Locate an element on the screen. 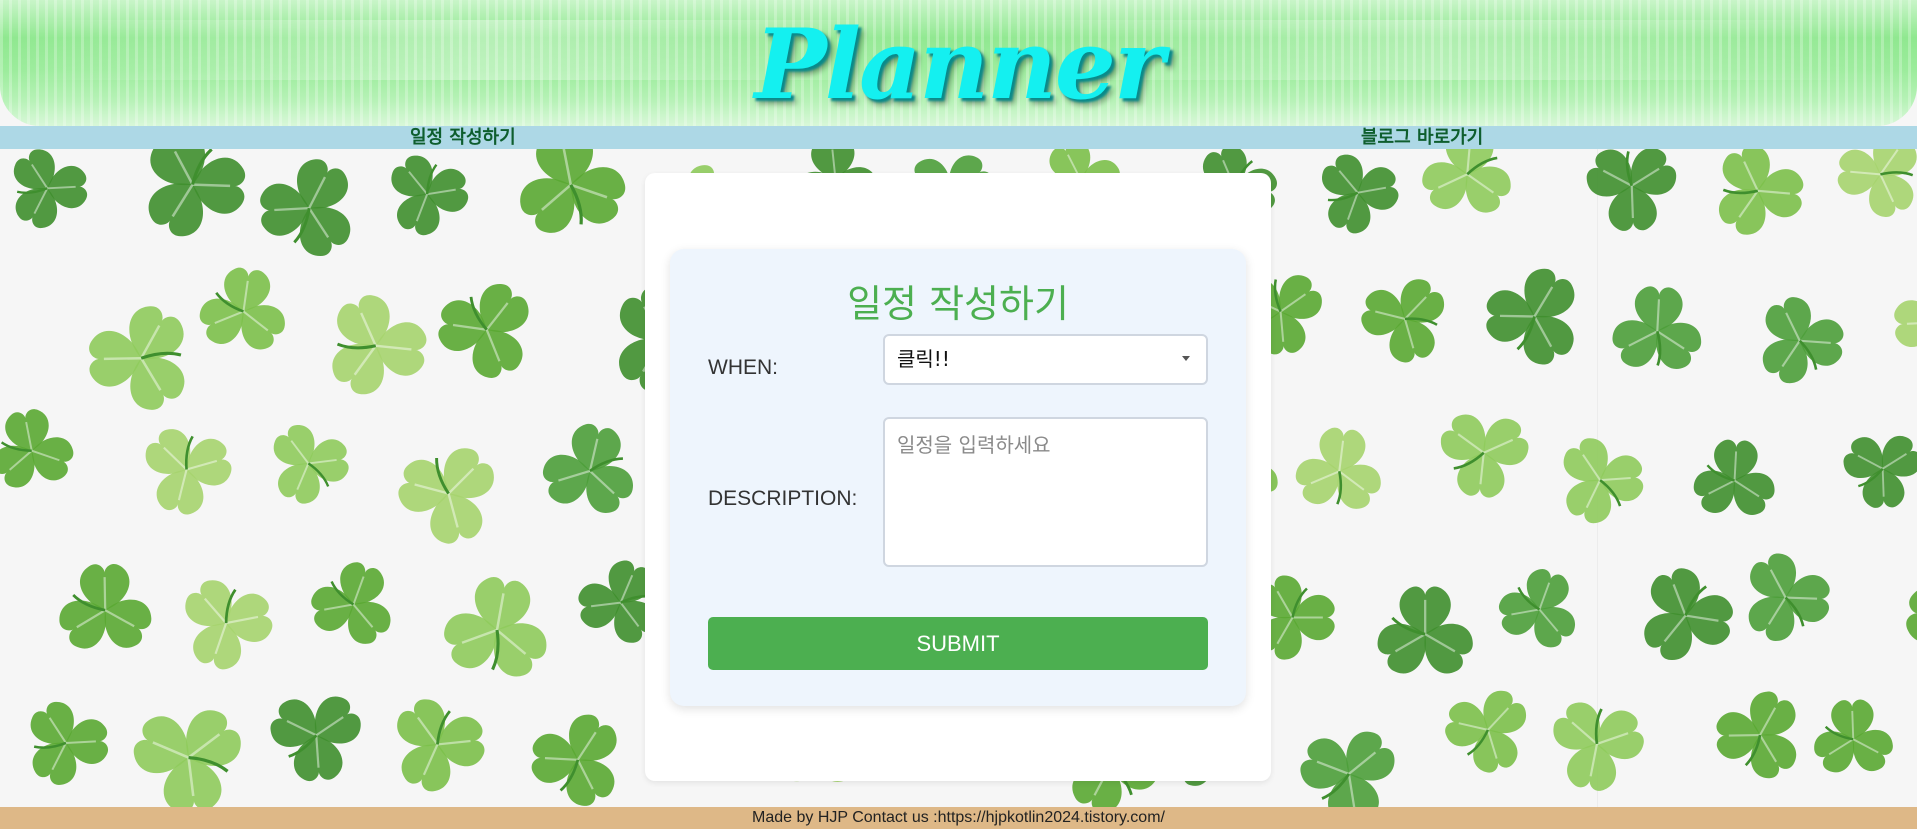  planner-logo: Planner is located at coordinates (959, 64).